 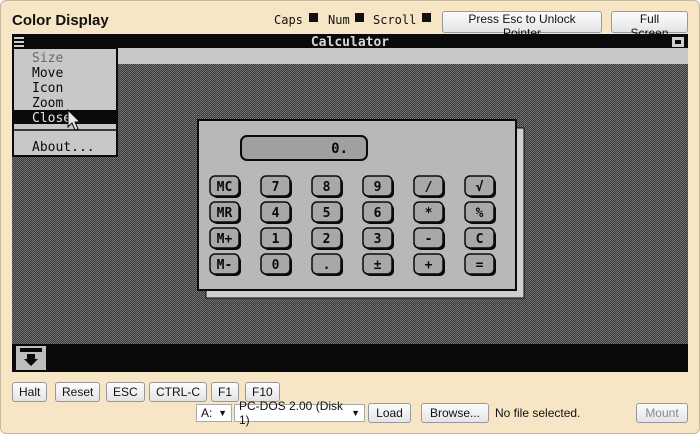 I want to click on calc-key-label: √, so click(x=480, y=187).